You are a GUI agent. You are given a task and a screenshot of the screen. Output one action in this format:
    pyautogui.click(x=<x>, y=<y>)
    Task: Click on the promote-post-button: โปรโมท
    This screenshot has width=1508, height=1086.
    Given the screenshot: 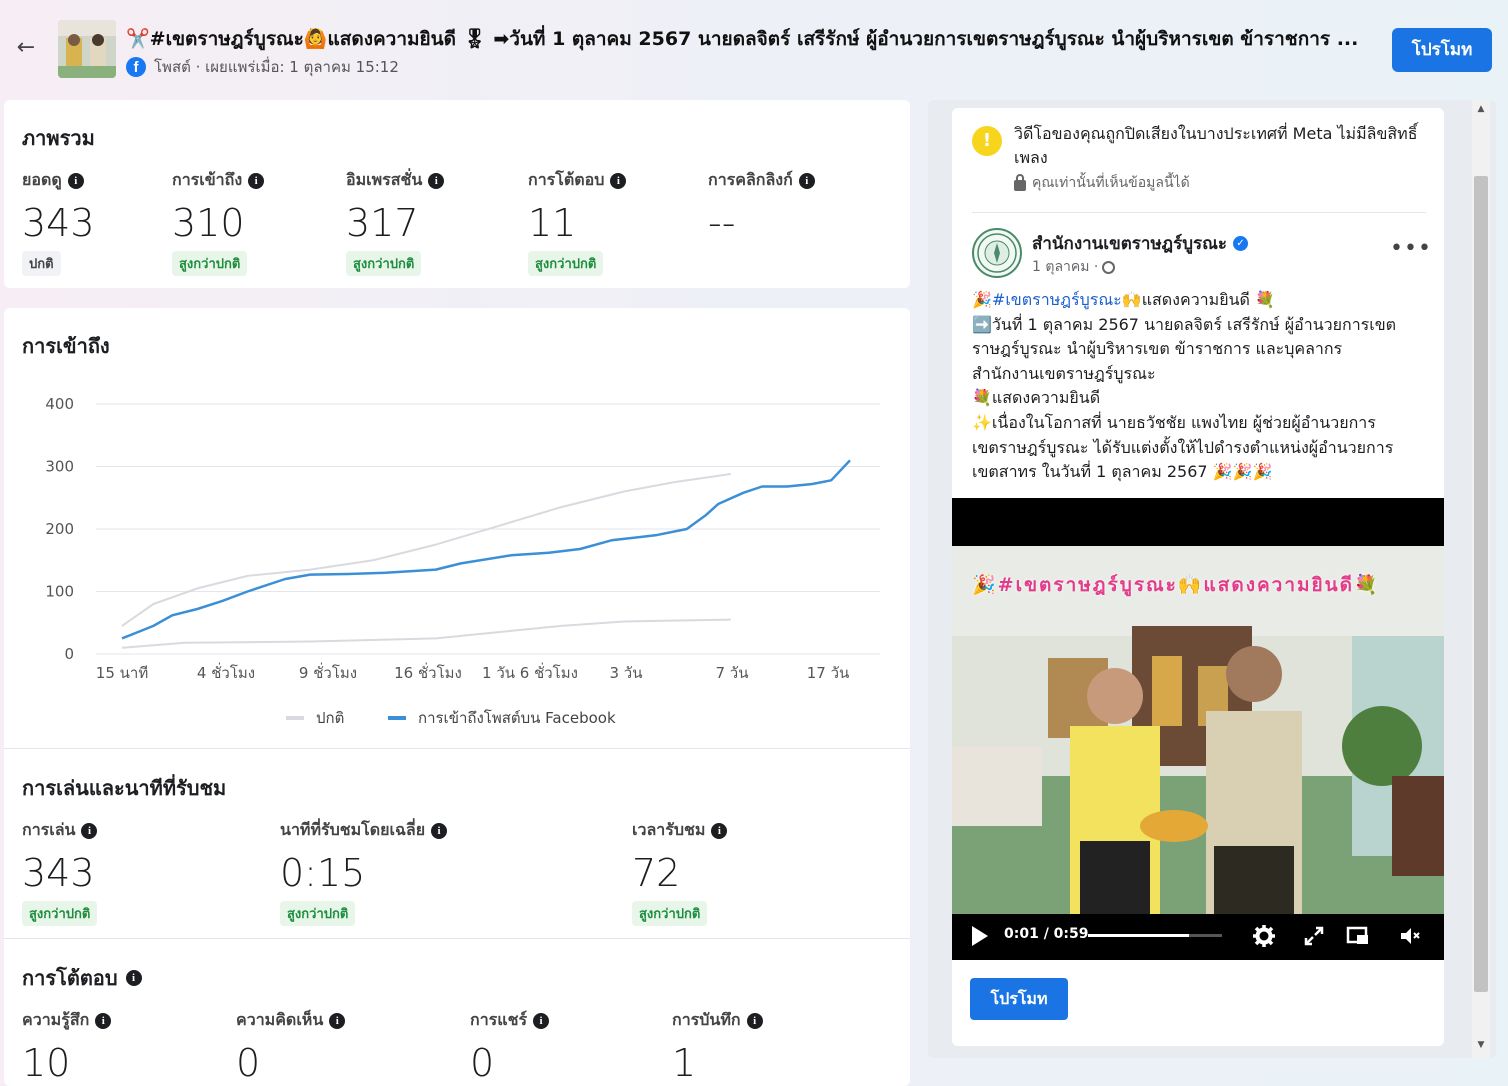 What is the action you would take?
    pyautogui.click(x=1019, y=999)
    